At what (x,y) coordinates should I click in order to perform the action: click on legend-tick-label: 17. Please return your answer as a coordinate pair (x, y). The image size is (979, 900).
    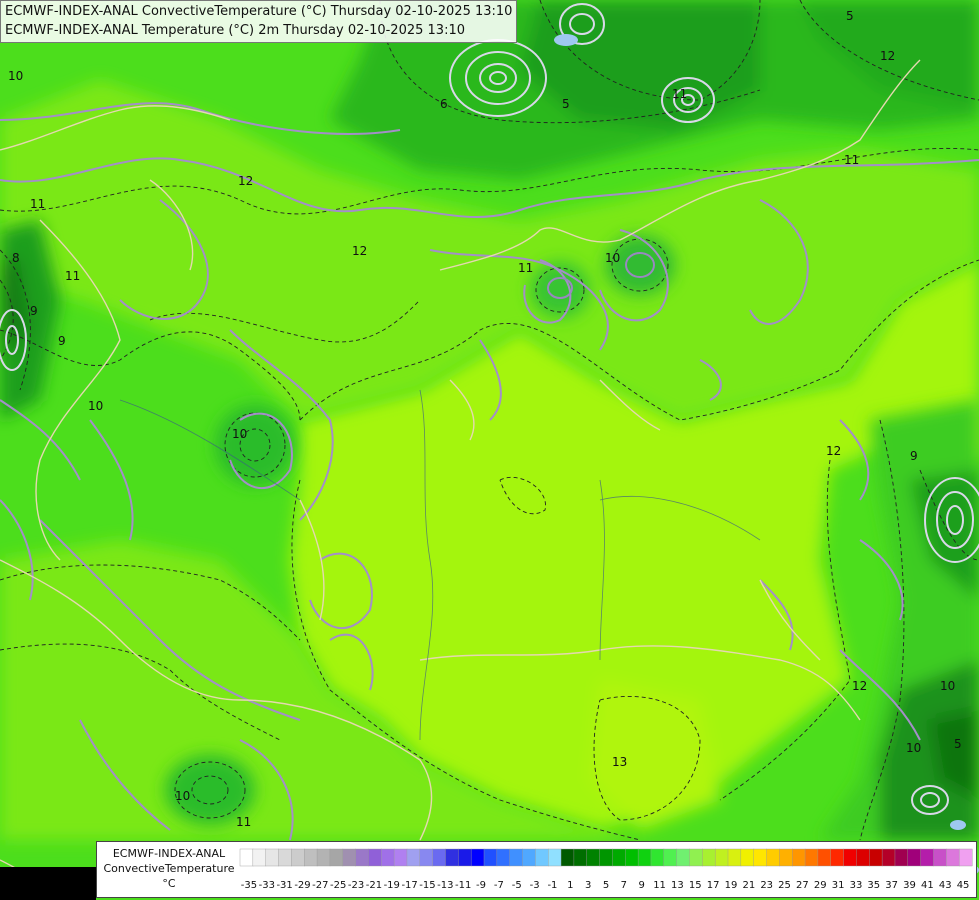
    Looking at the image, I should click on (713, 885).